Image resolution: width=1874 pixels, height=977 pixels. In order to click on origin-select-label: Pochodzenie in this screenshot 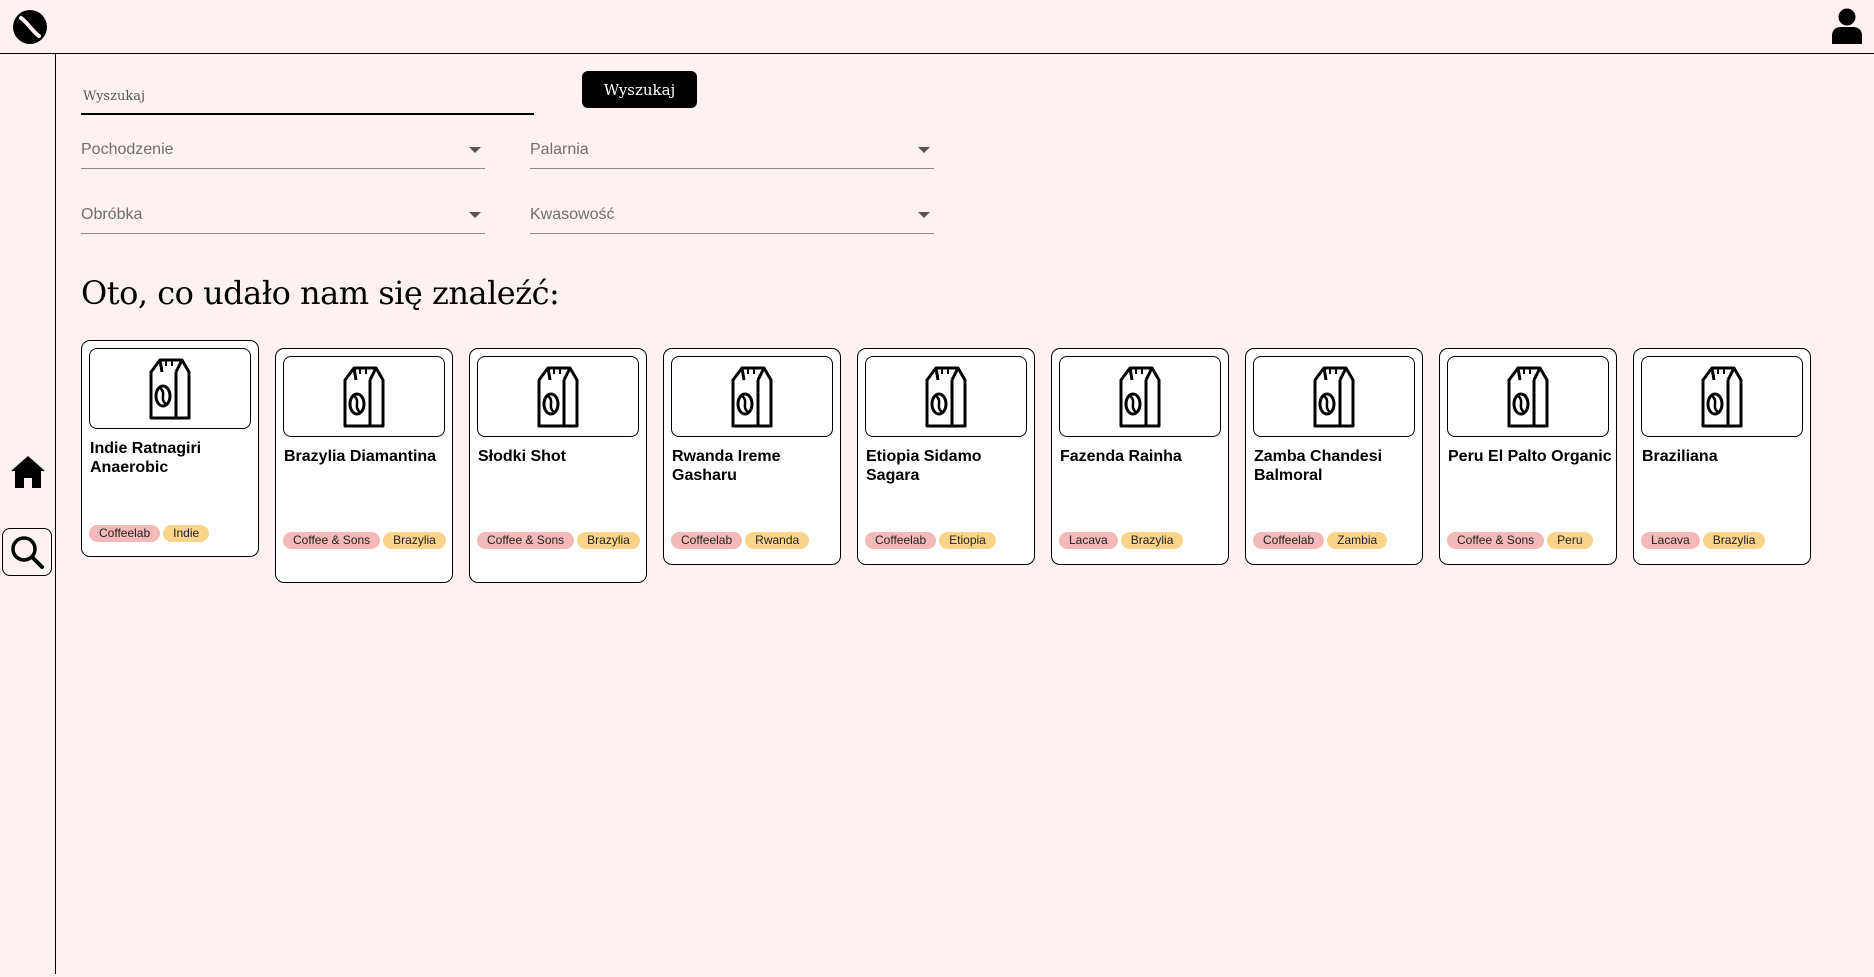, I will do `click(127, 149)`.